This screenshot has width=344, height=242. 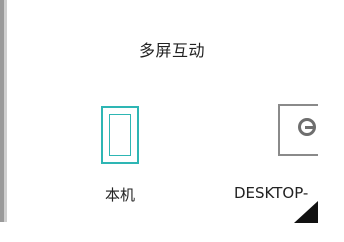 I want to click on phone-screen, so click(x=120, y=135).